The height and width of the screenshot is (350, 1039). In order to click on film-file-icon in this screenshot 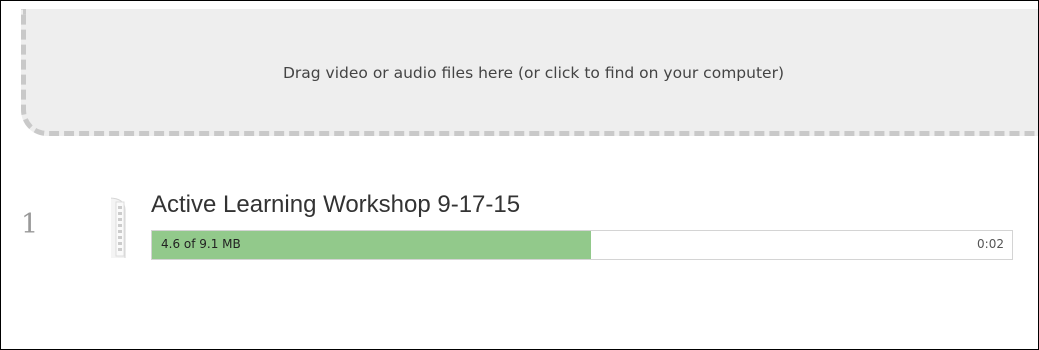, I will do `click(94, 223)`.